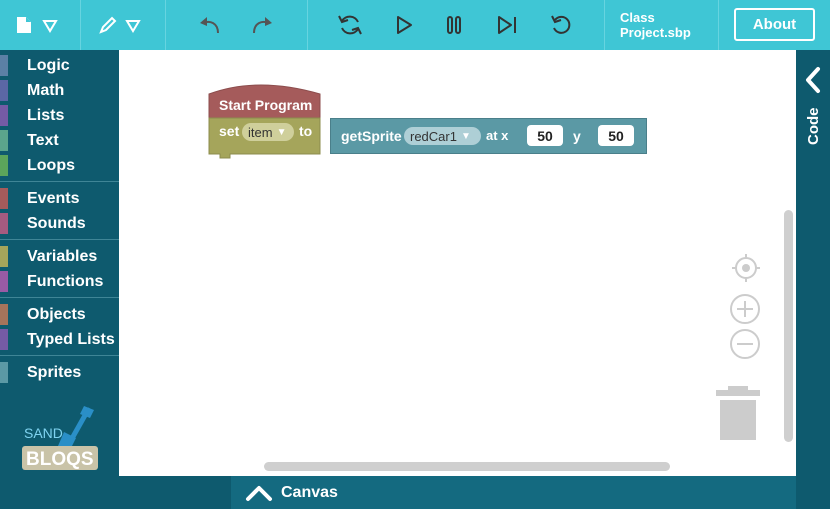  What do you see at coordinates (813, 80) in the screenshot?
I see `chevron-left-icon` at bounding box center [813, 80].